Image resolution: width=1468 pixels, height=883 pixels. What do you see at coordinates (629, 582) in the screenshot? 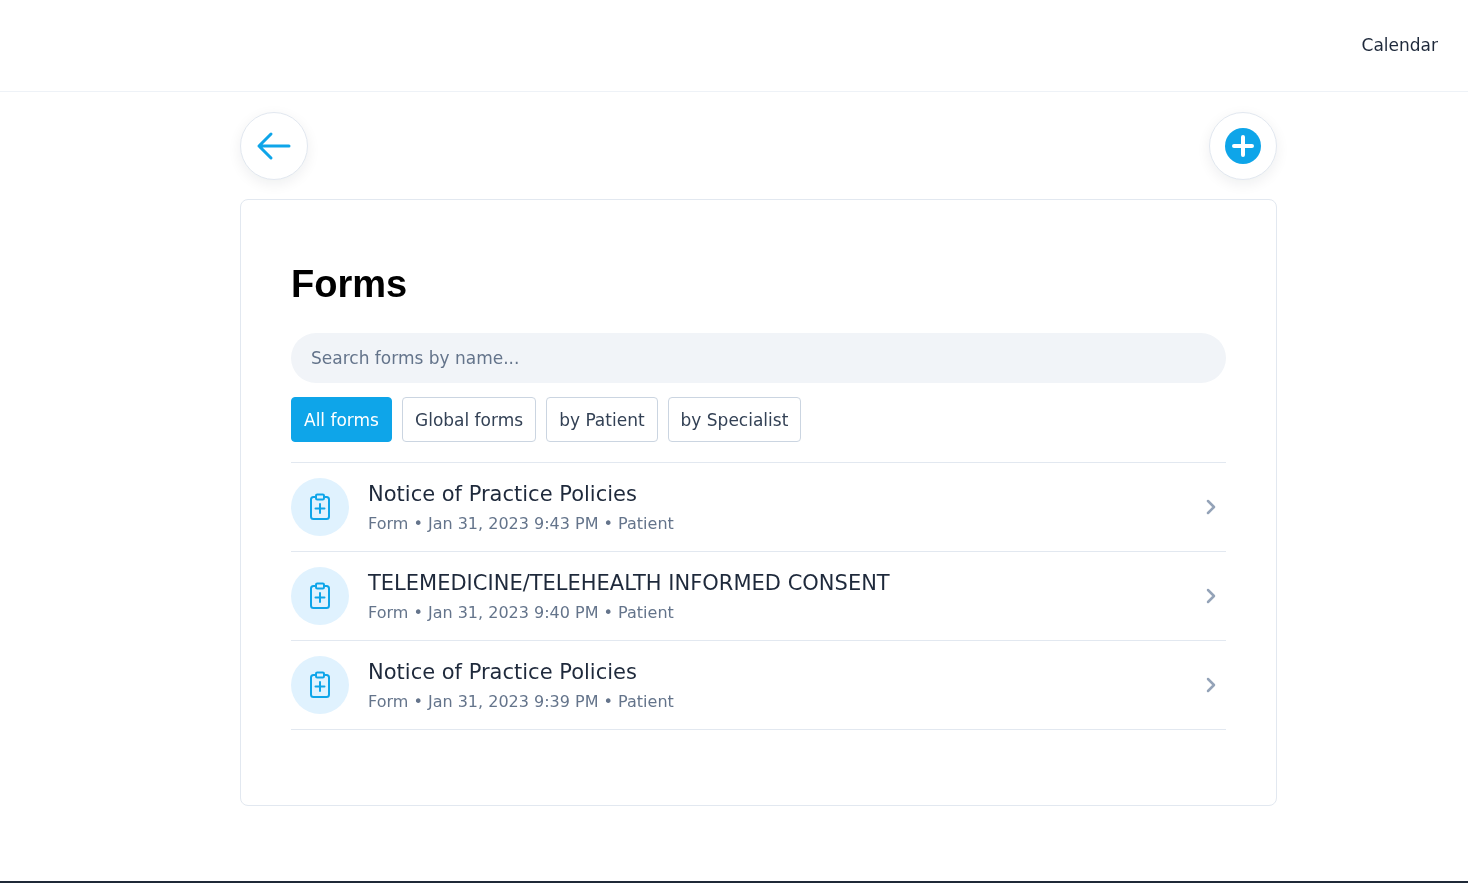
I see `form-name: TELEMEDICINE/TELEHEALTH INFORMED CONSENT` at bounding box center [629, 582].